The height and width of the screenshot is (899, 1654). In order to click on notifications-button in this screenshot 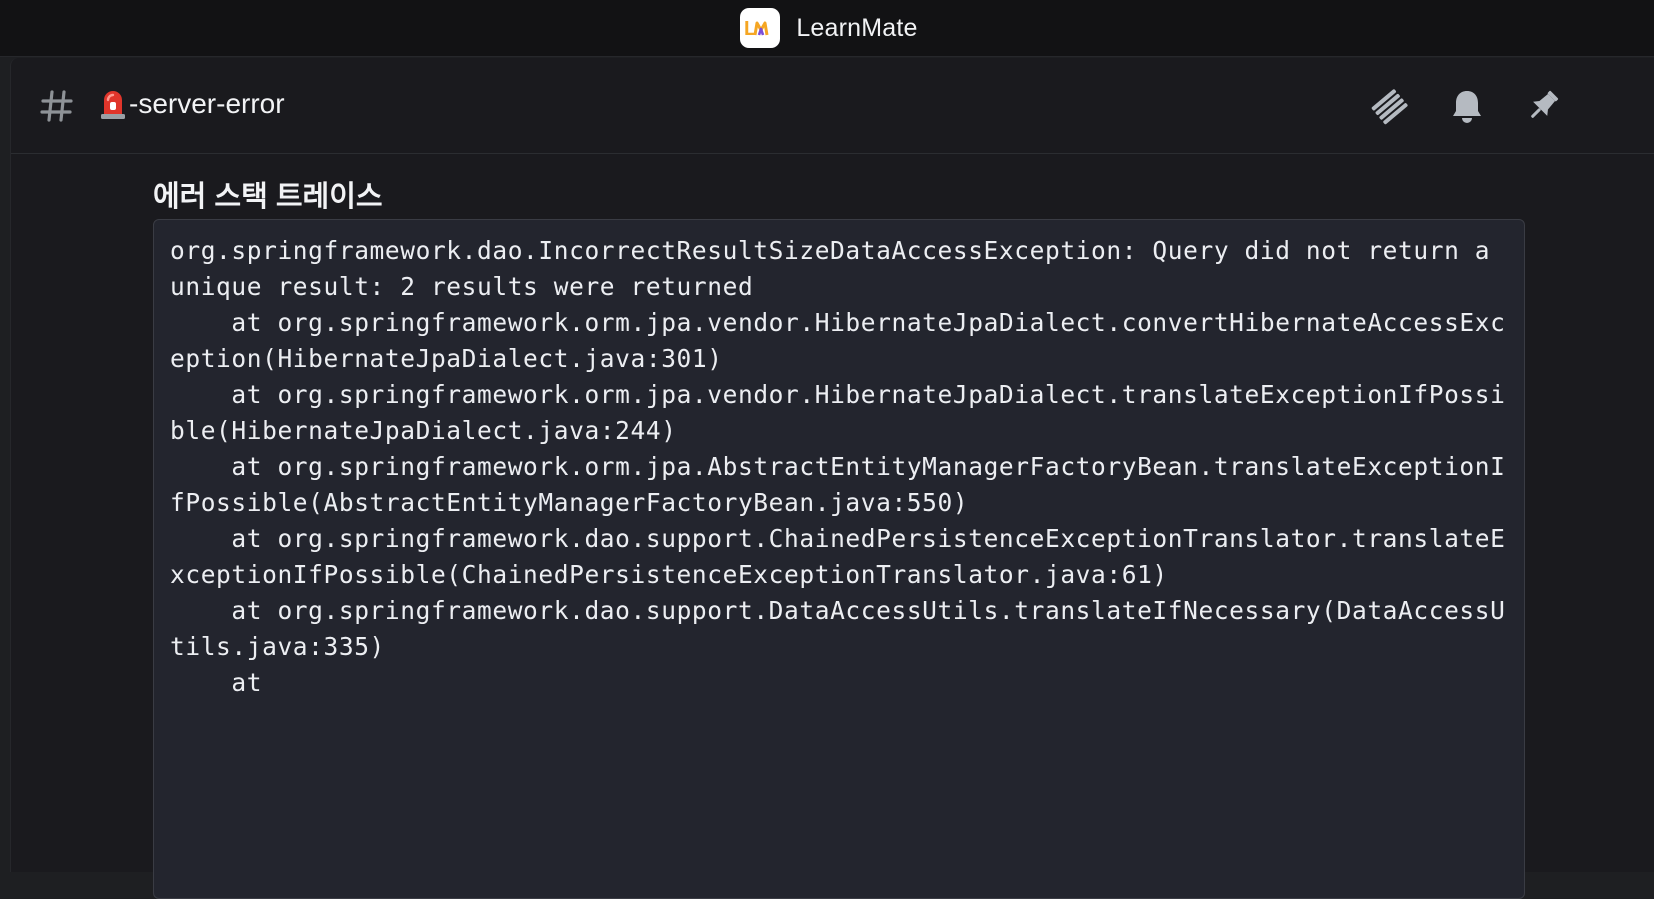, I will do `click(1467, 106)`.